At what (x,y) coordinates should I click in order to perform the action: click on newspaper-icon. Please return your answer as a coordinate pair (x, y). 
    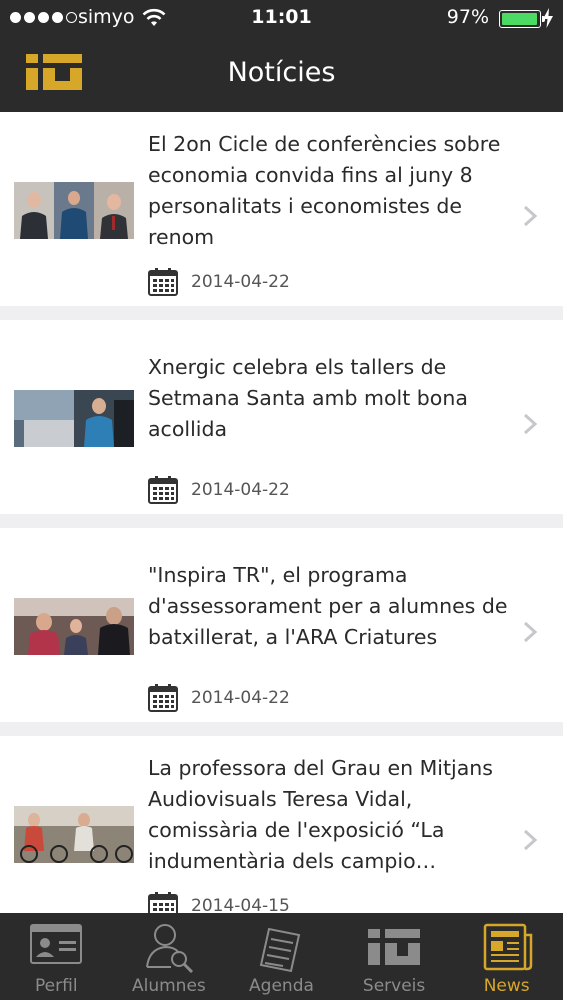
    Looking at the image, I should click on (507, 947).